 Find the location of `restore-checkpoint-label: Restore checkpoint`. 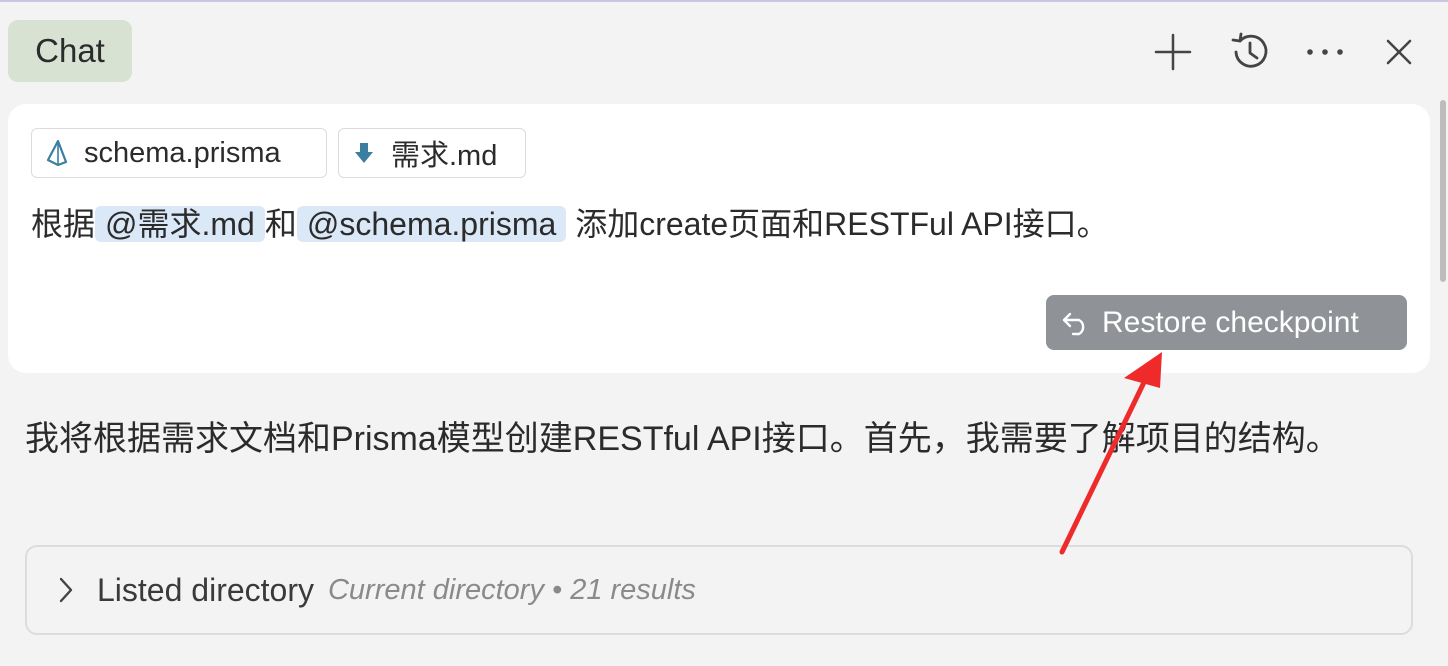

restore-checkpoint-label: Restore checkpoint is located at coordinates (1230, 322).